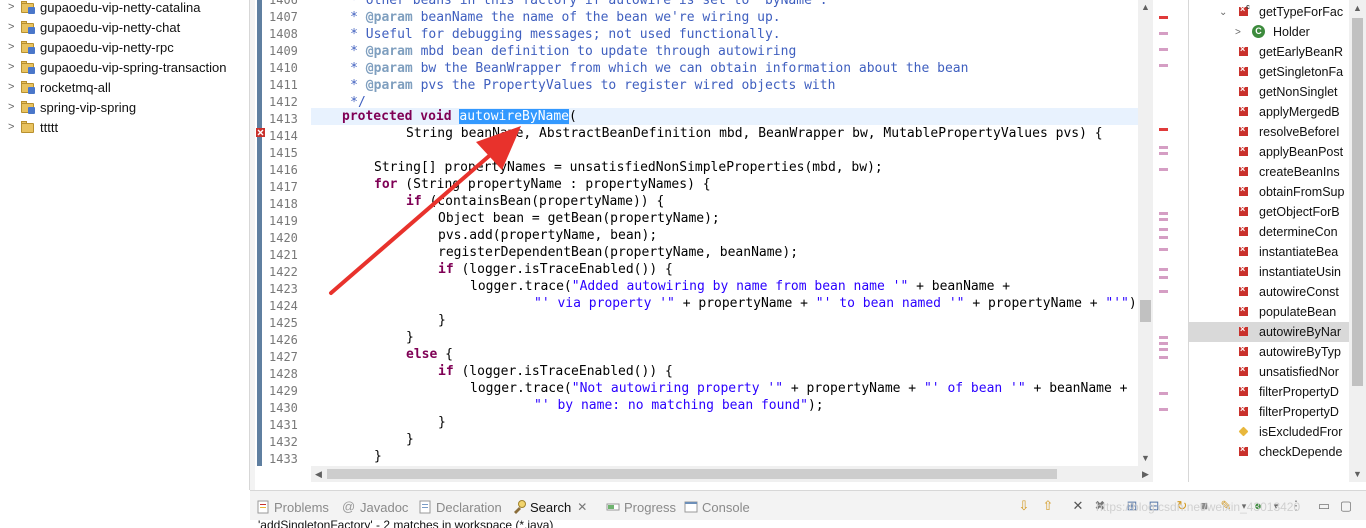  I want to click on error-marker-icon, so click(261, 132).